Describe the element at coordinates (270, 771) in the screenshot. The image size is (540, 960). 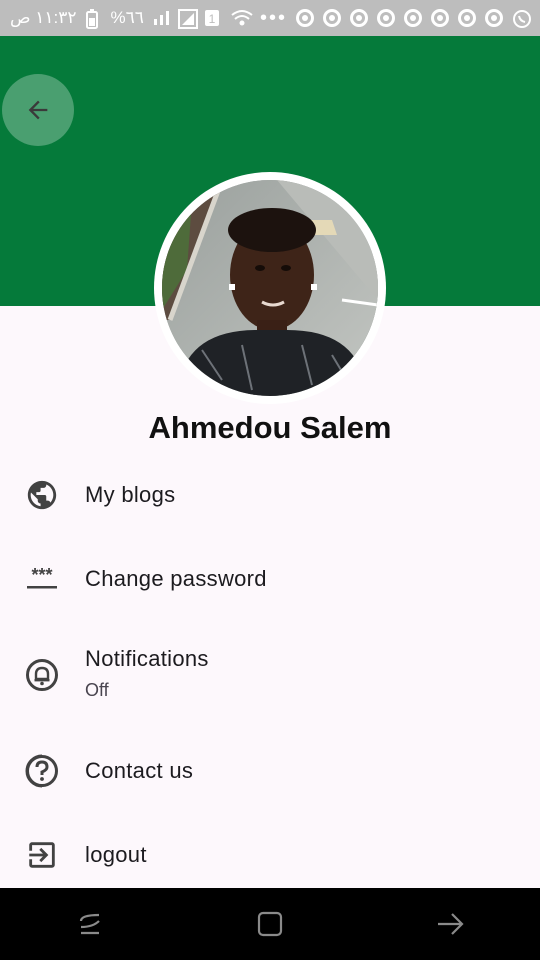
I see `menu-item-contact-us: Contact us` at that location.